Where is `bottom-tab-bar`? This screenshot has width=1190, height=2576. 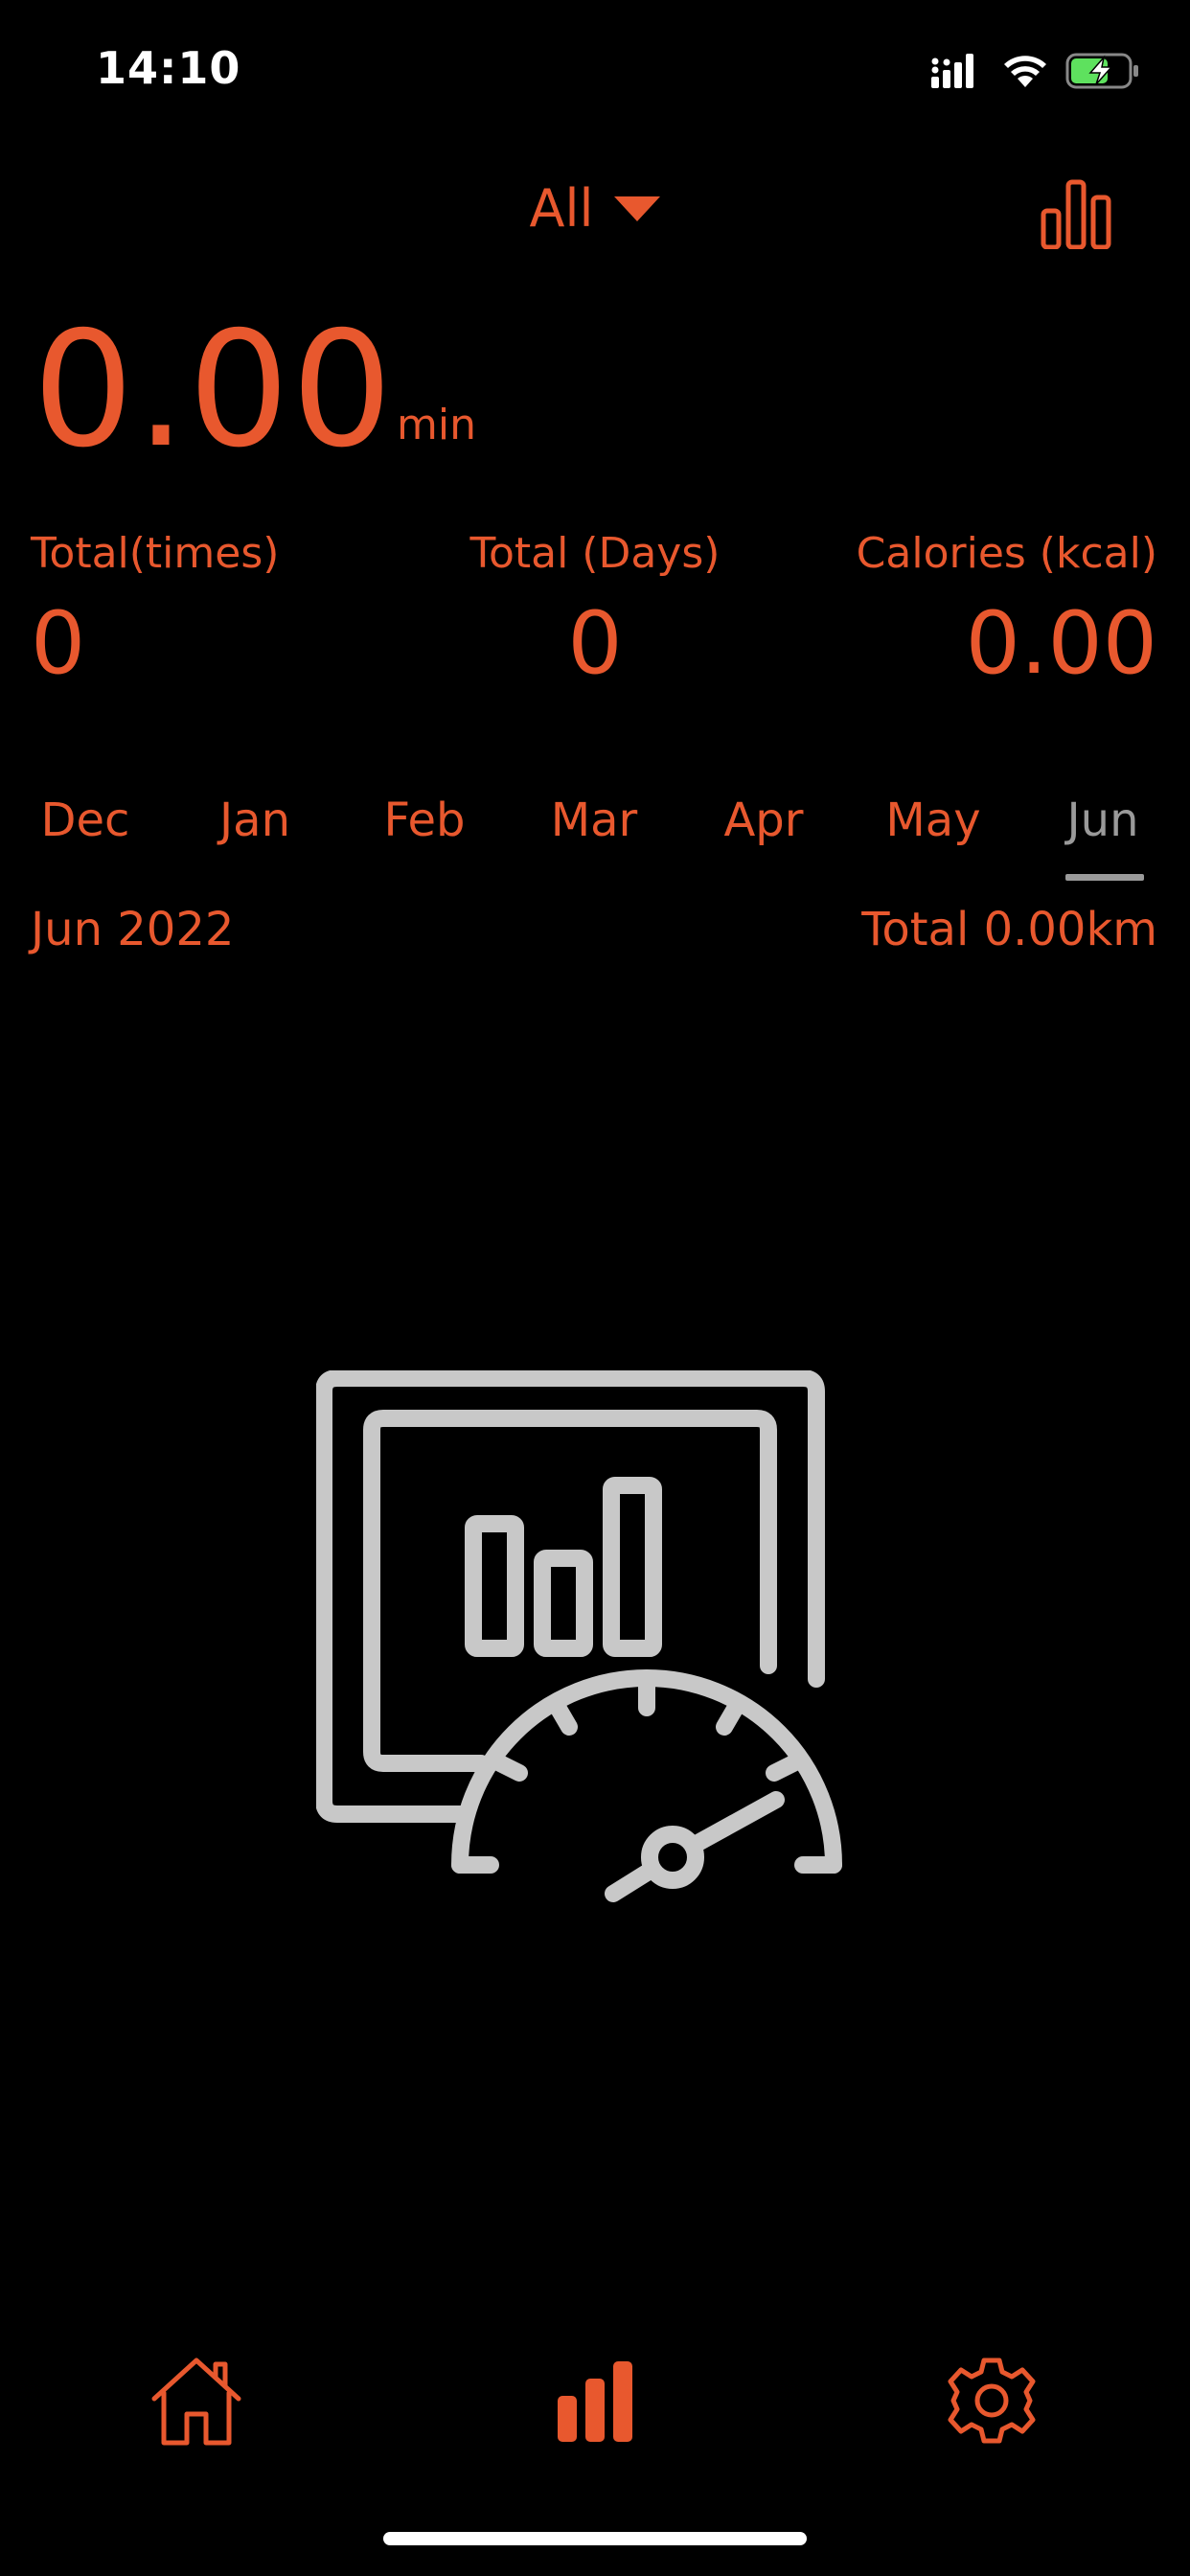
bottom-tab-bar is located at coordinates (595, 2400).